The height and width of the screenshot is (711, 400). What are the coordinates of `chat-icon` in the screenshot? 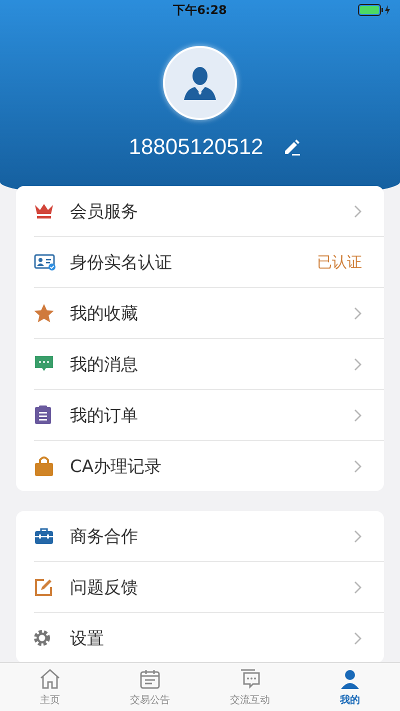 It's located at (250, 679).